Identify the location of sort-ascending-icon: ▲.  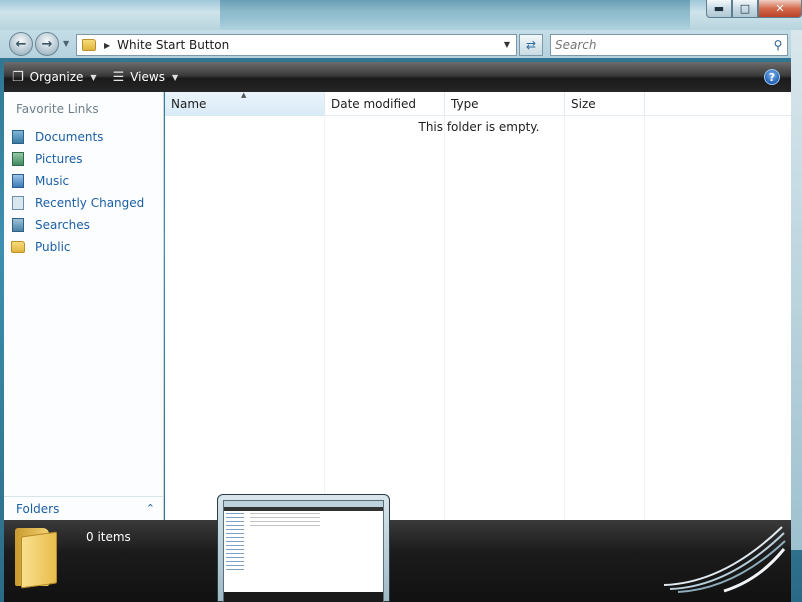
(244, 95).